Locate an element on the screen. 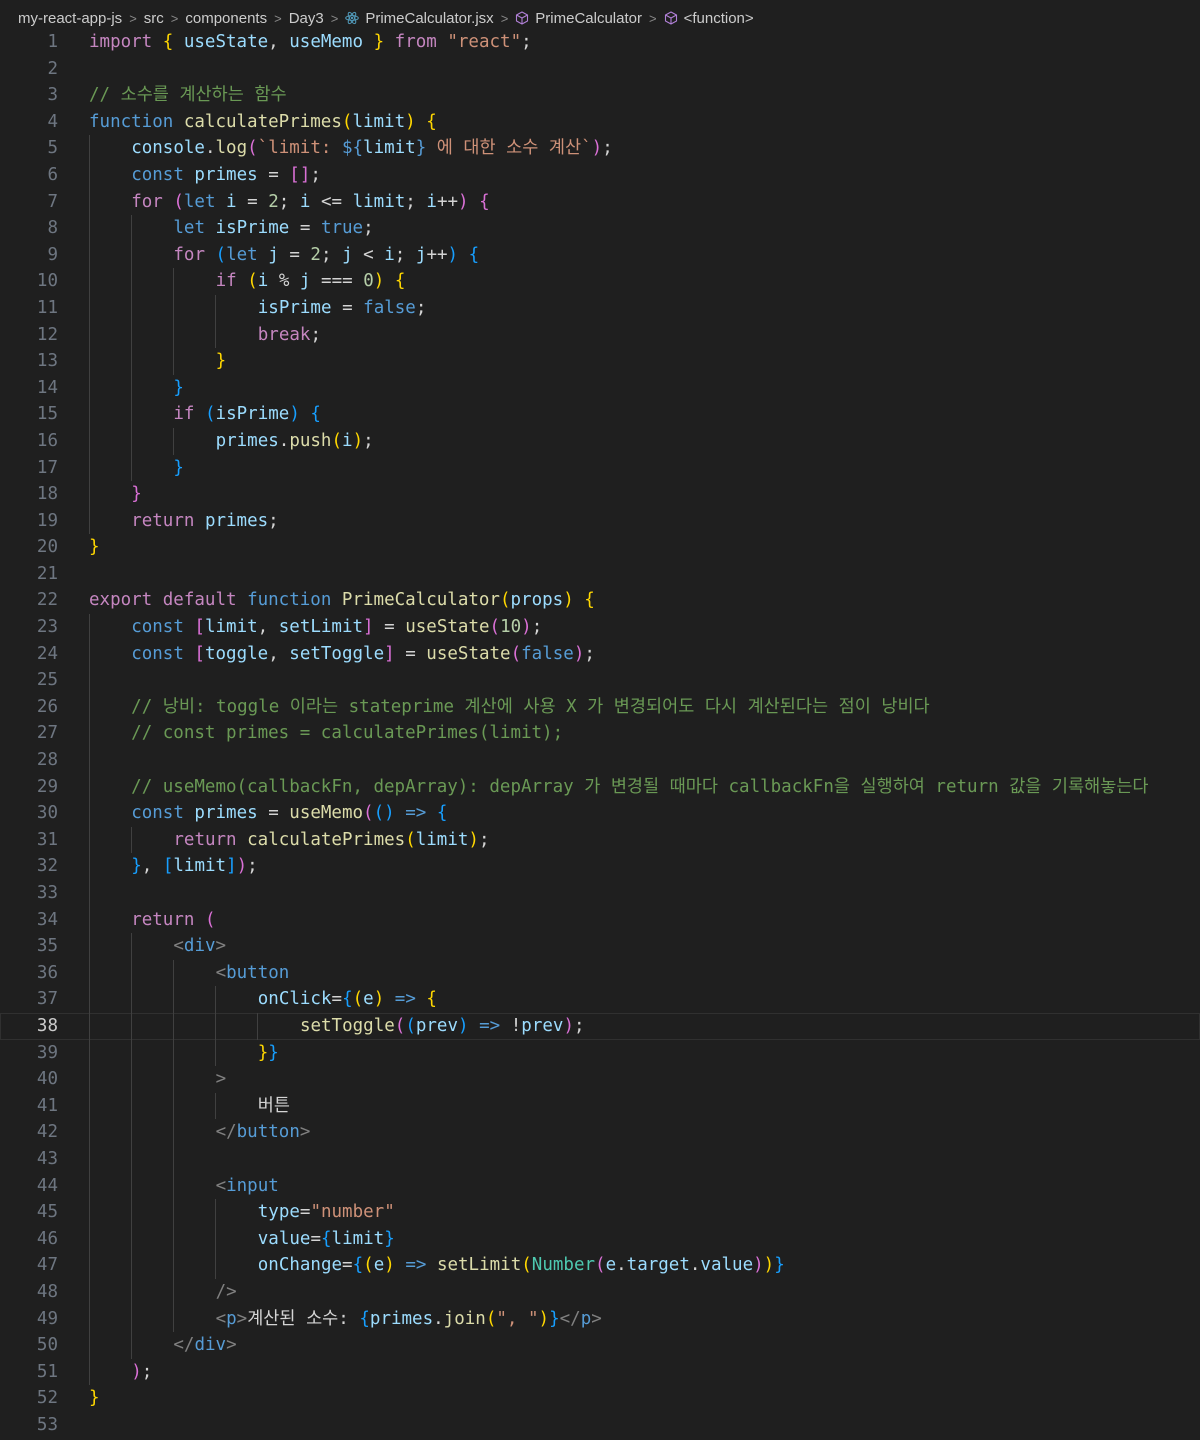 The height and width of the screenshot is (1440, 1200). code-line: 30 const primes = useMemo(() => { is located at coordinates (600, 813).